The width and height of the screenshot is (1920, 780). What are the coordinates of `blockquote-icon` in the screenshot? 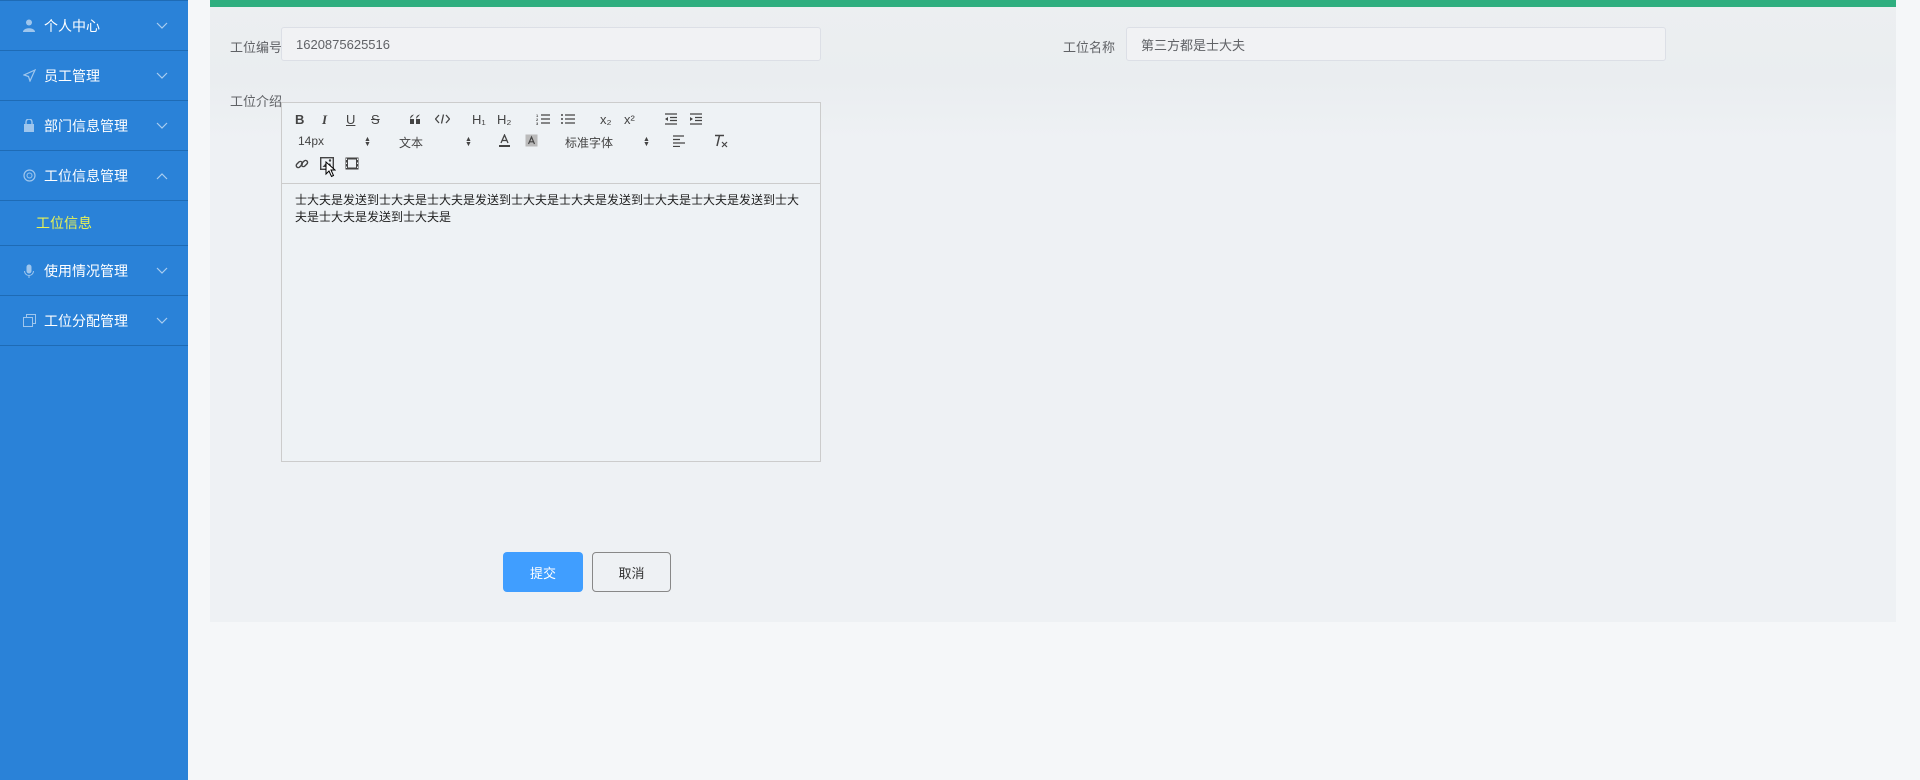 It's located at (415, 119).